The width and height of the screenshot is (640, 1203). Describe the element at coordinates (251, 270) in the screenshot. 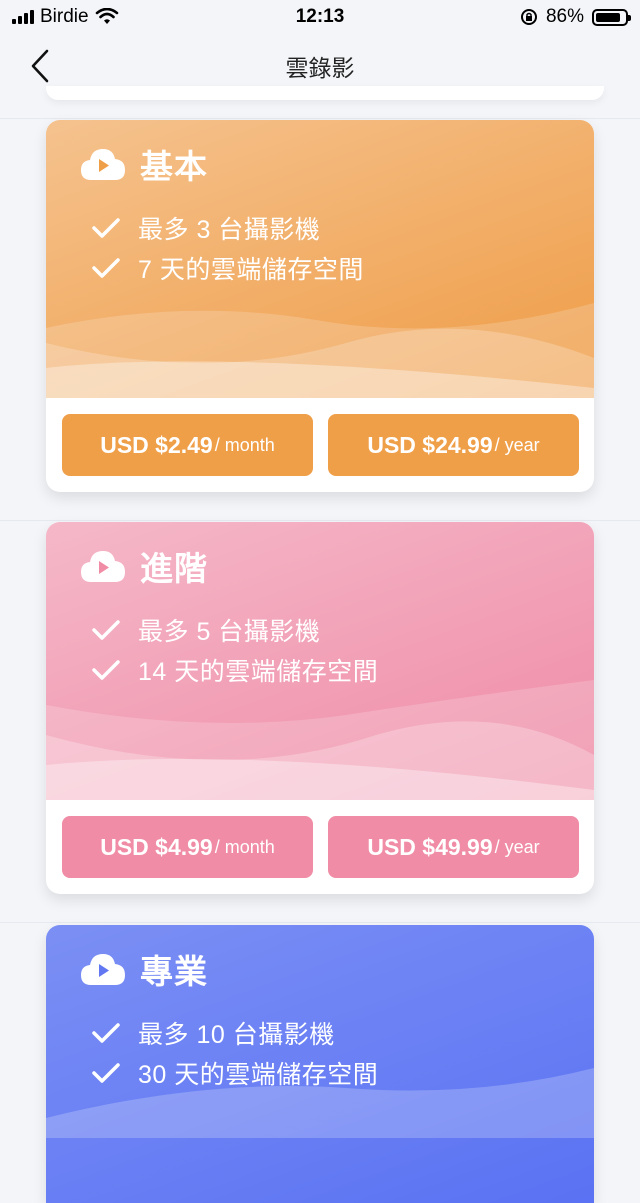

I see `feature-text: 7 天的雲端儲存空間` at that location.